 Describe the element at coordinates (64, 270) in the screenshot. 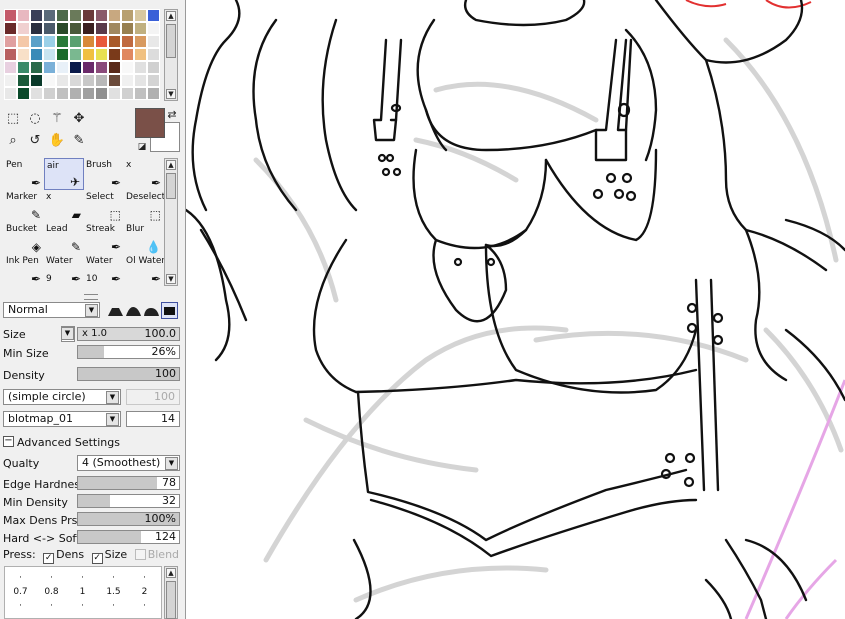

I see `tool-item: Water 9 ✒` at that location.